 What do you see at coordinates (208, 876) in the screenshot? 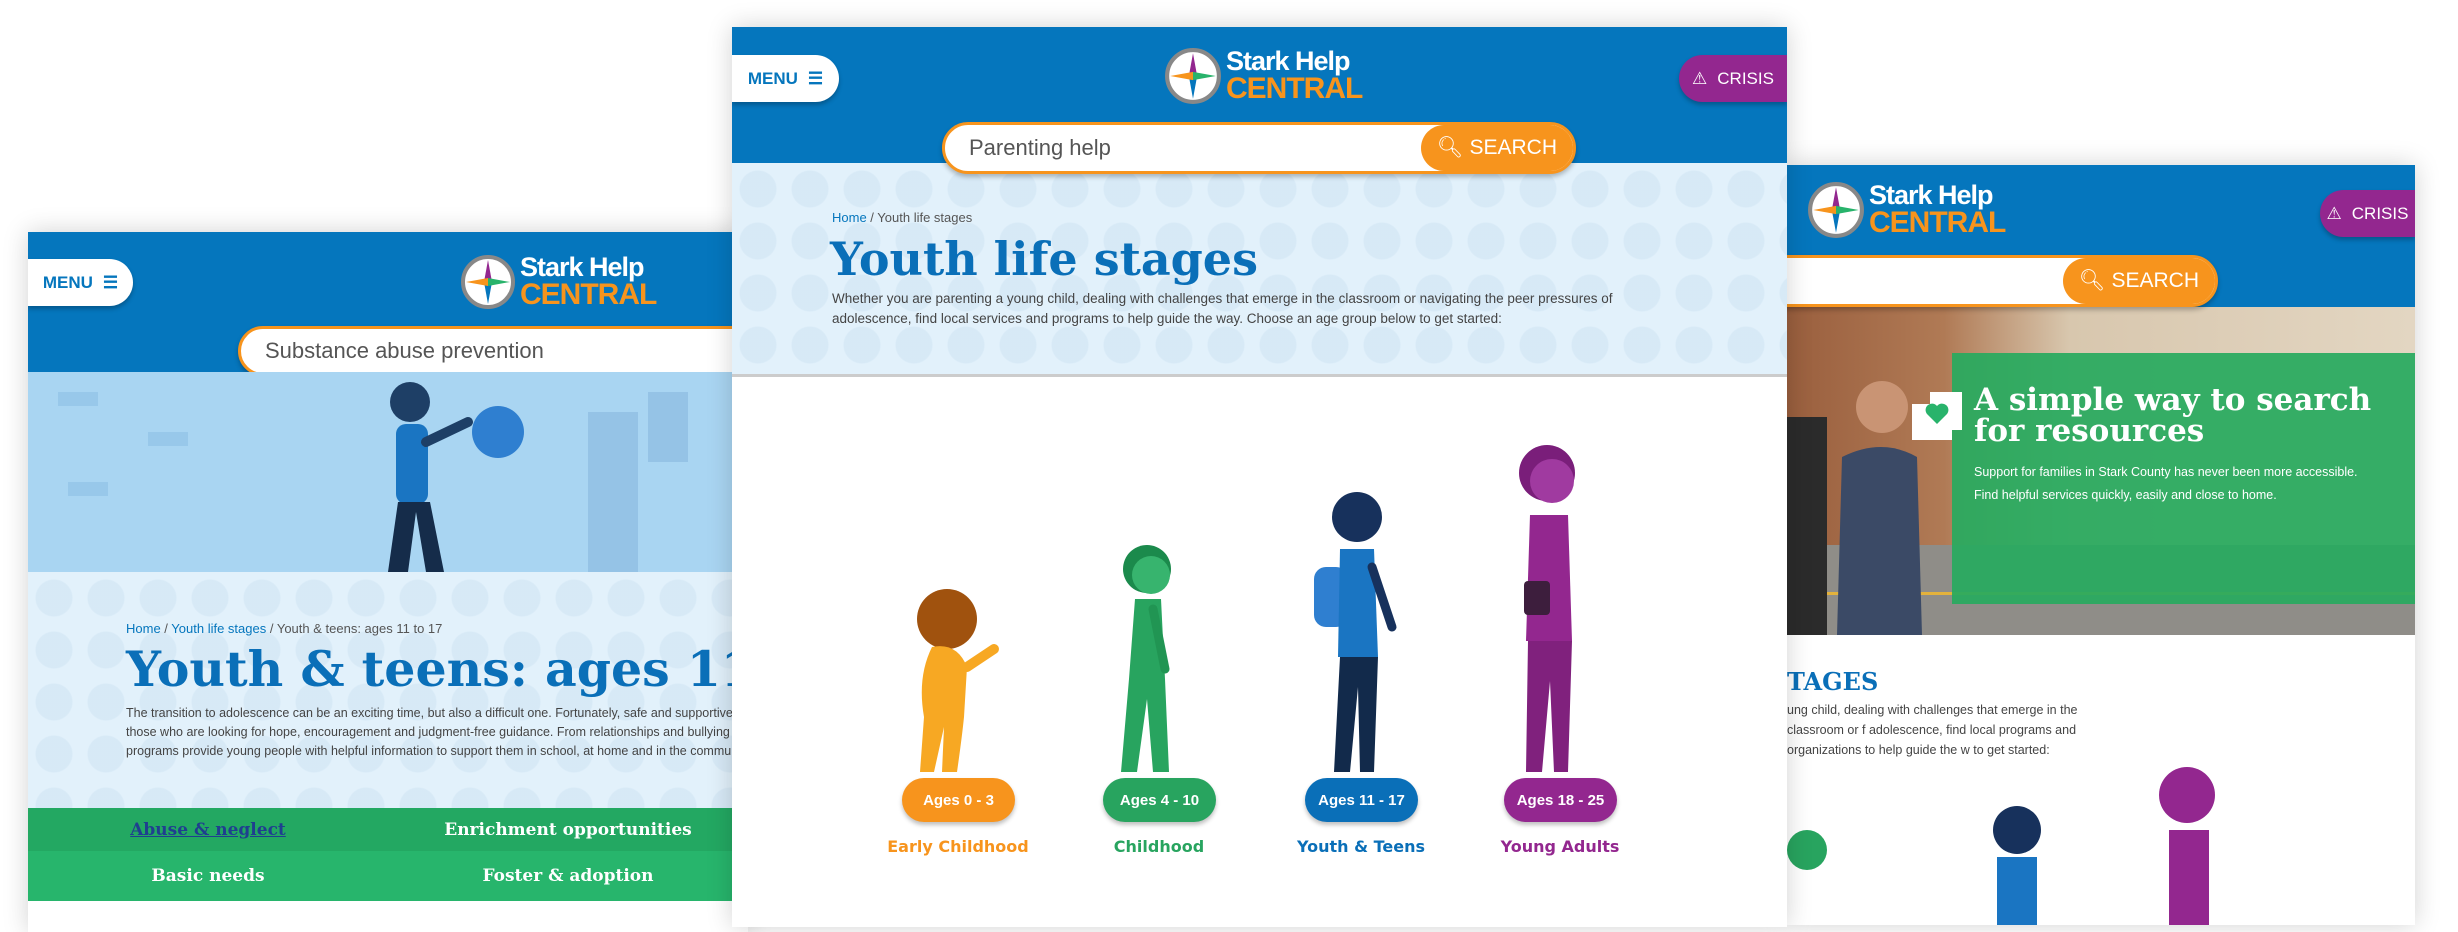
I see `category-link: Basic needs` at bounding box center [208, 876].